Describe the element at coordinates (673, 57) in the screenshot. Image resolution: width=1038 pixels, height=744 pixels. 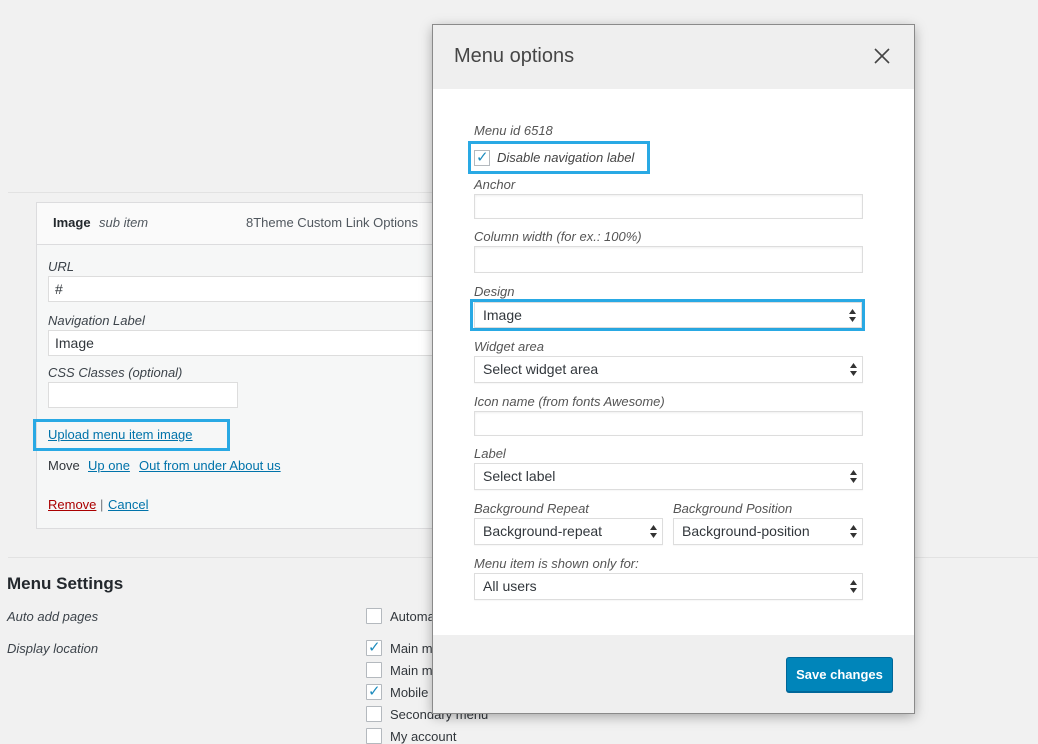
I see `modal-header: Menu options` at that location.